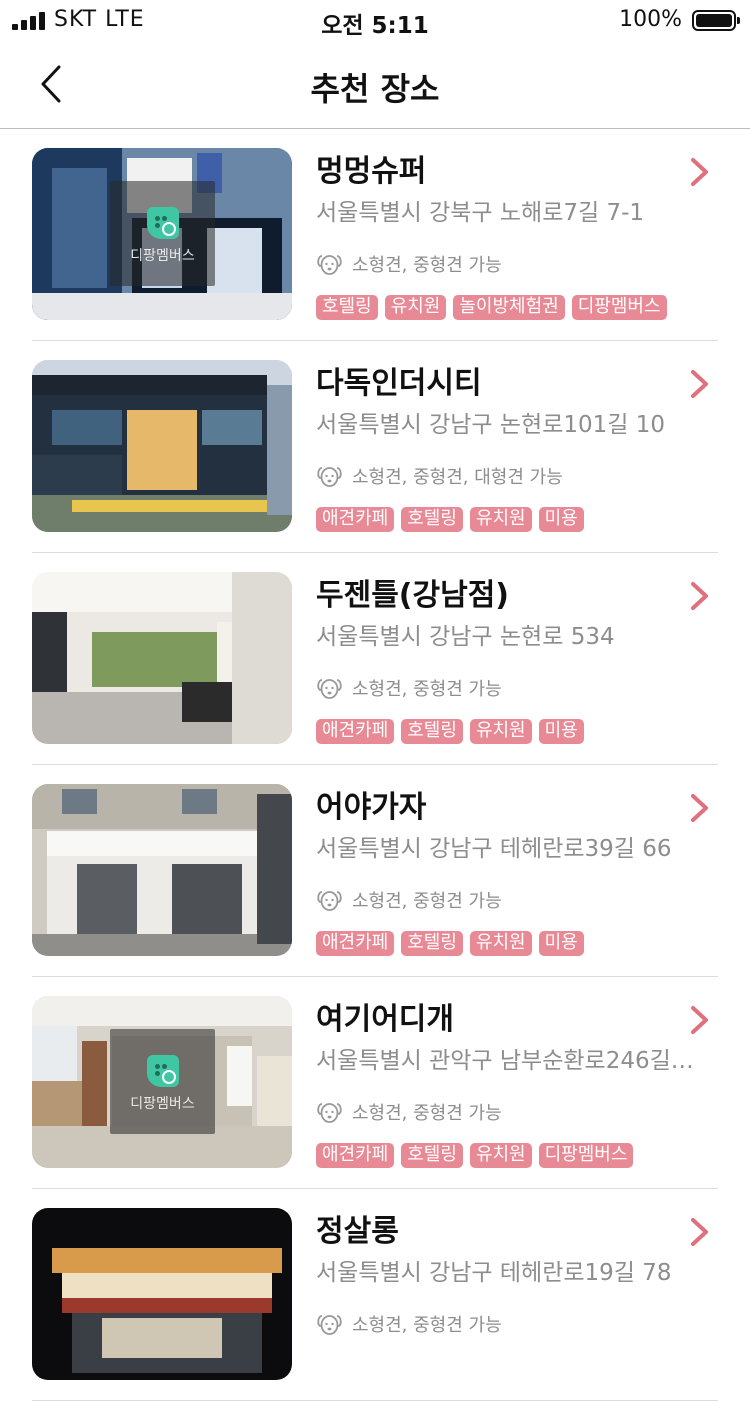 Image resolution: width=750 pixels, height=1401 pixels. I want to click on dog-size-text: 소형견, 중형견, 대형견 가능, so click(457, 477).